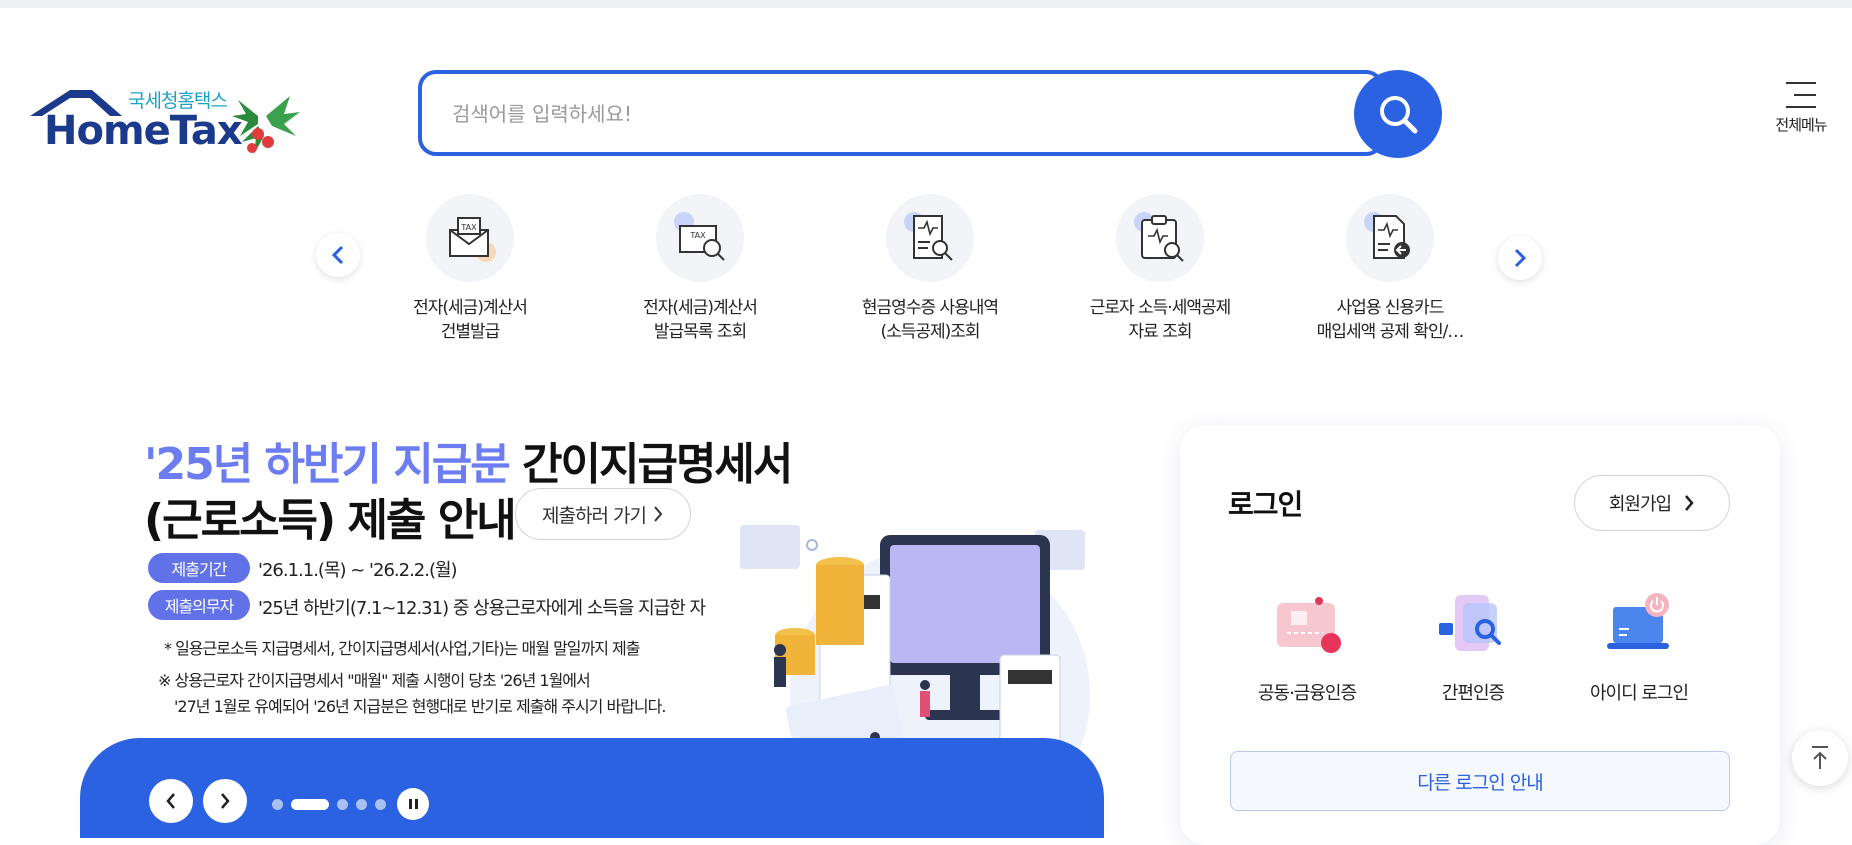 This screenshot has width=1852, height=845. Describe the element at coordinates (358, 570) in the screenshot. I see `period-text: '26.1.1.(목) ~ '26.2.2.(월)` at that location.